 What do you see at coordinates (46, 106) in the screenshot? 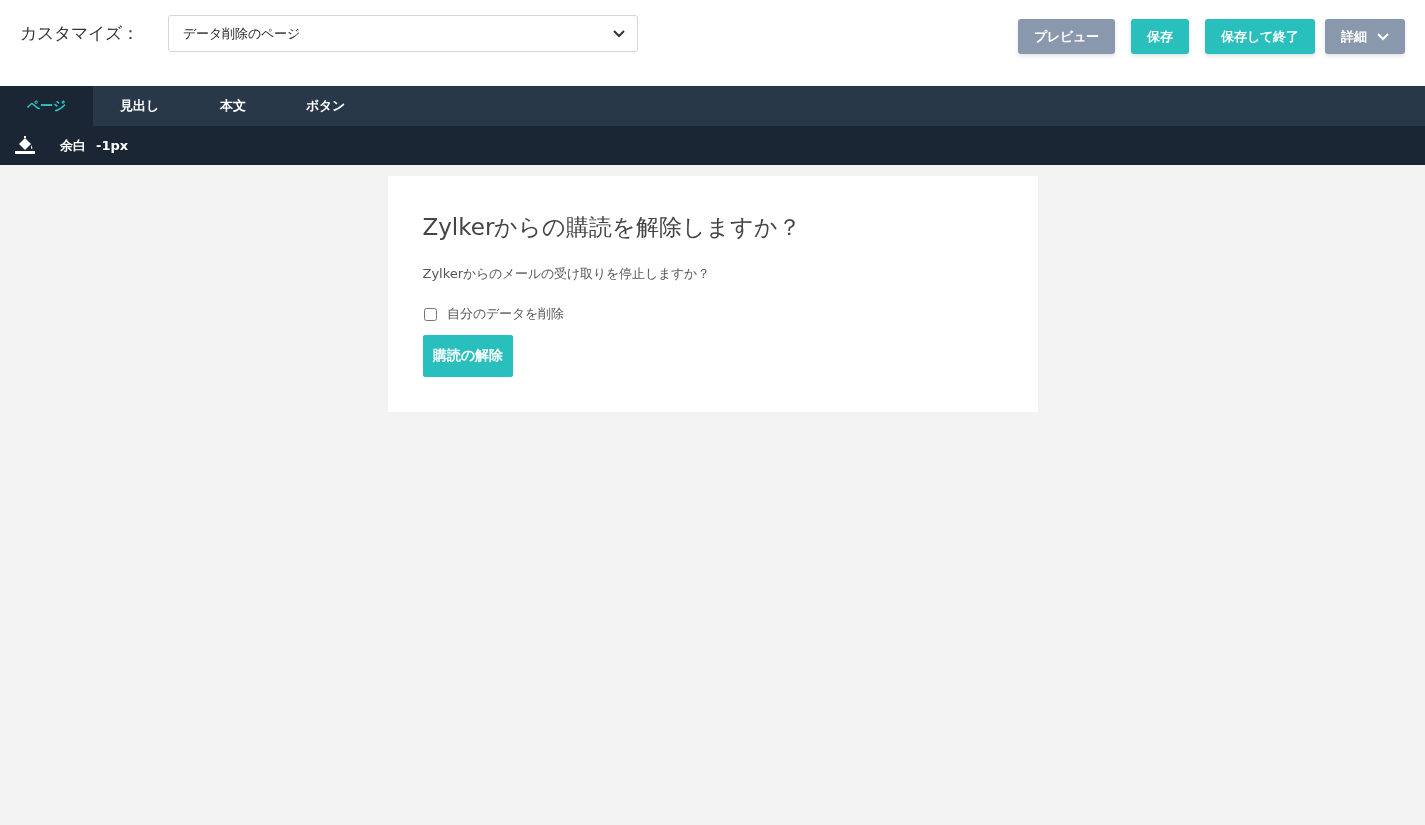
I see `tab: ページ` at bounding box center [46, 106].